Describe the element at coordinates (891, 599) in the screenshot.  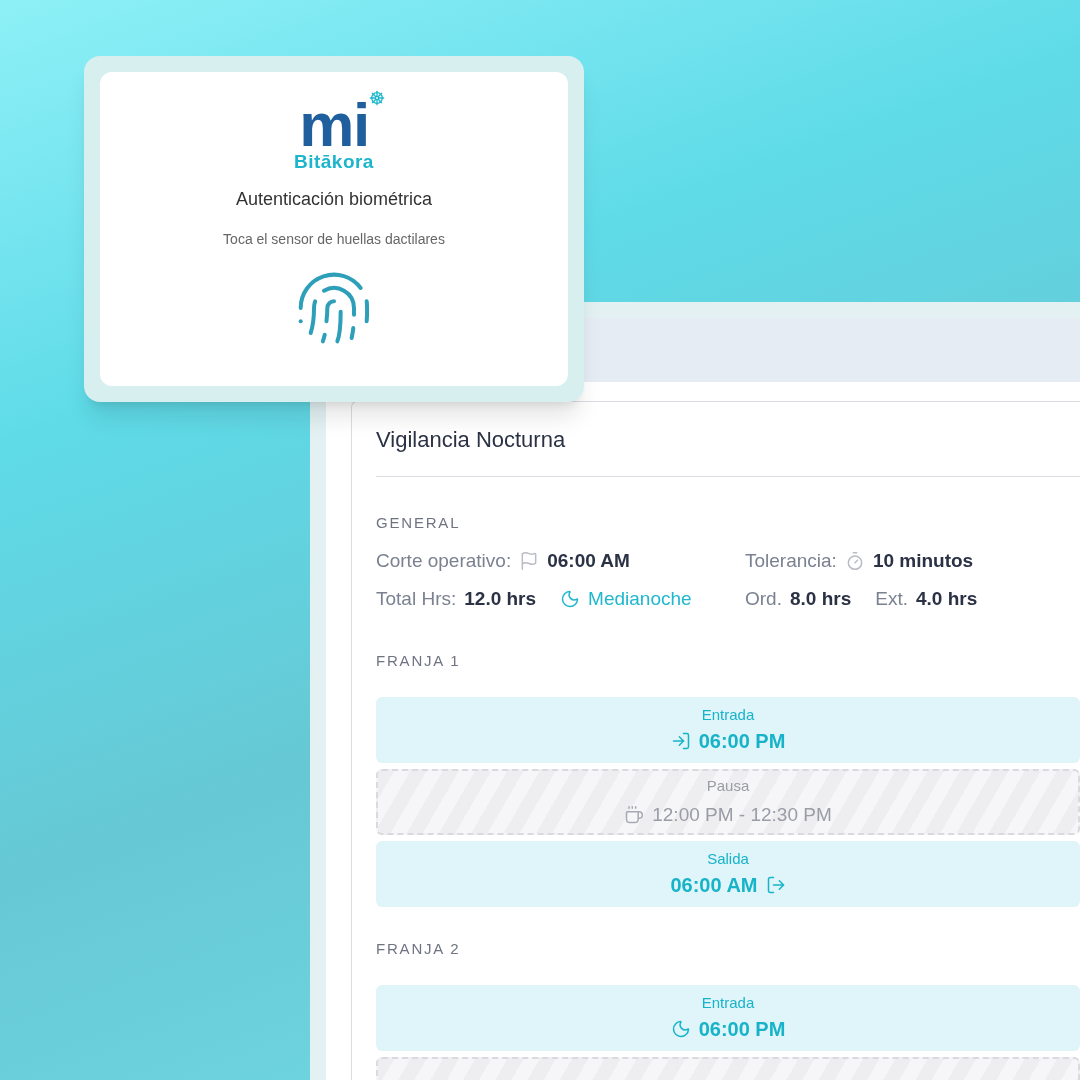
I see `field-label: Ext.` at that location.